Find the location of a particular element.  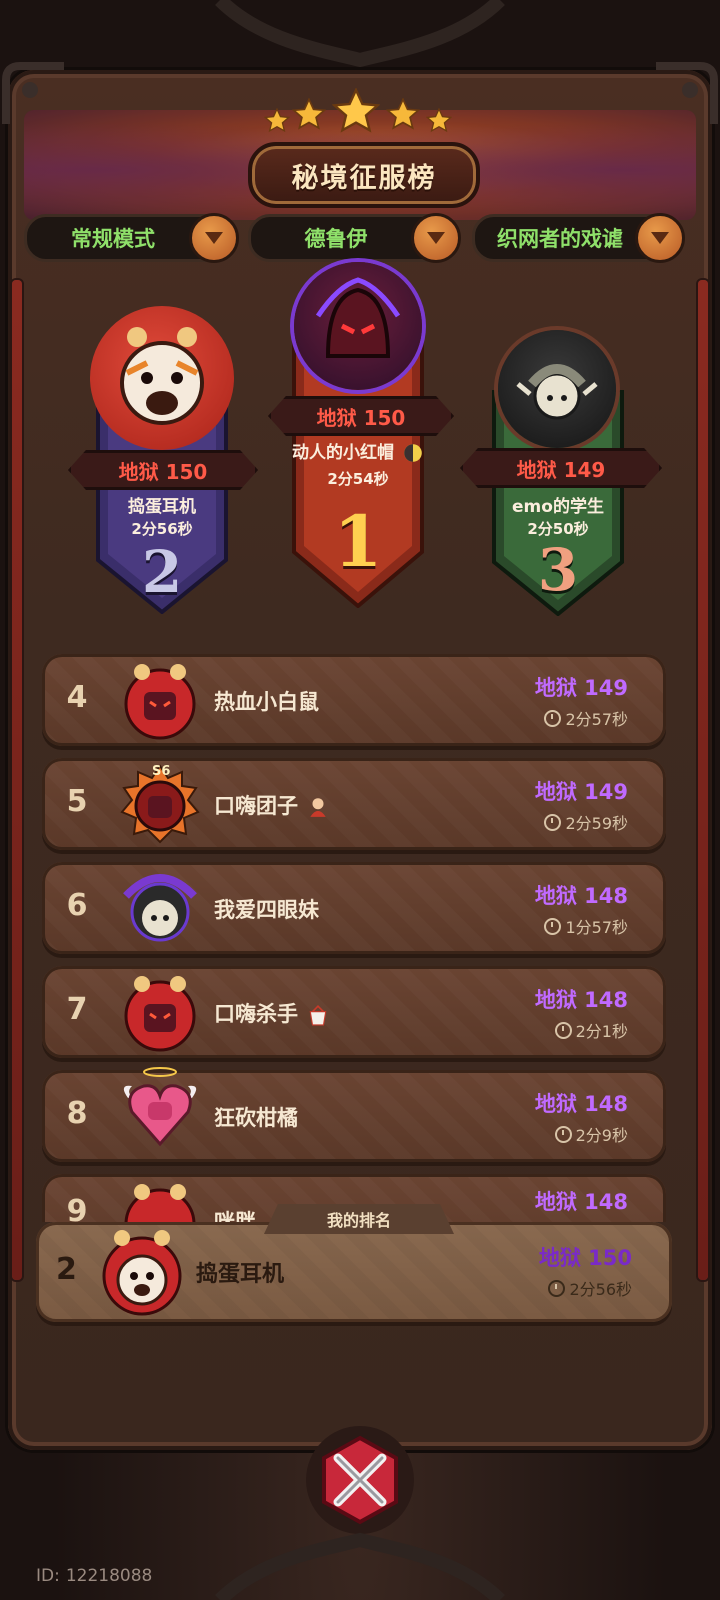

rank-number: 5 is located at coordinates (77, 801).